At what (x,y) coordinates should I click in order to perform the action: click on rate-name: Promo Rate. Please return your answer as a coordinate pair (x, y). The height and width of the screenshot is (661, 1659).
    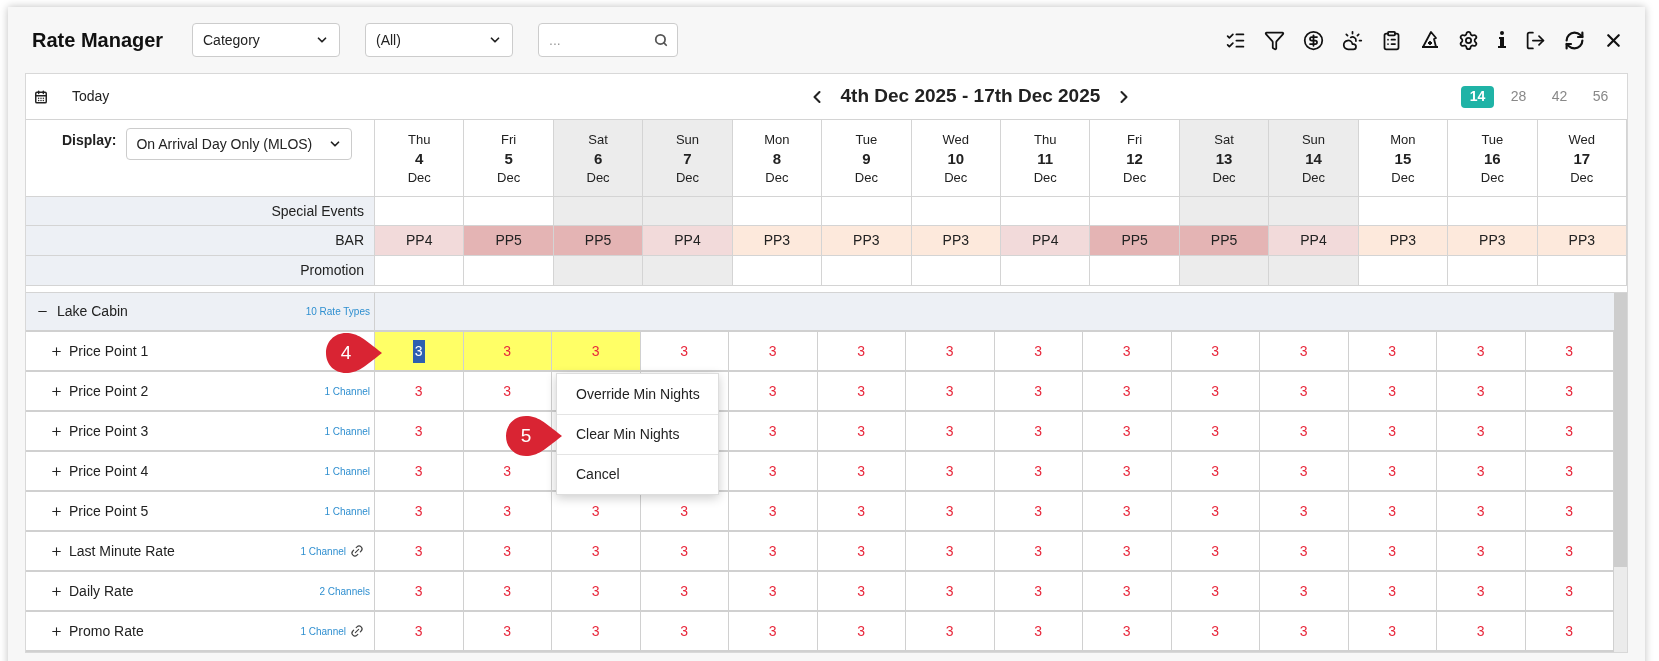
    Looking at the image, I should click on (106, 631).